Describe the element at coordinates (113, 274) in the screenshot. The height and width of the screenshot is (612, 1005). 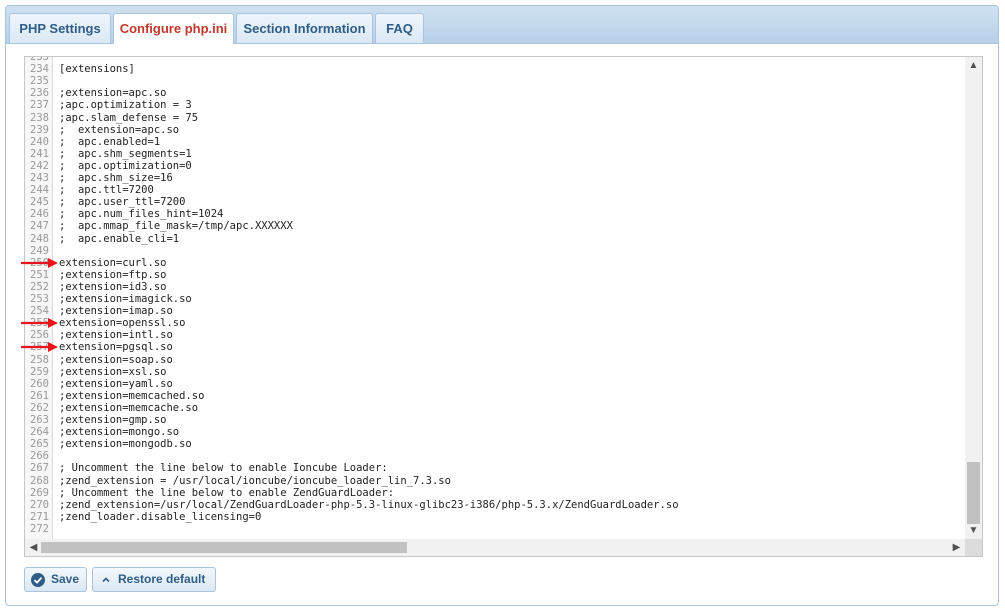
I see `line-code: ;extension=ftp.so` at that location.